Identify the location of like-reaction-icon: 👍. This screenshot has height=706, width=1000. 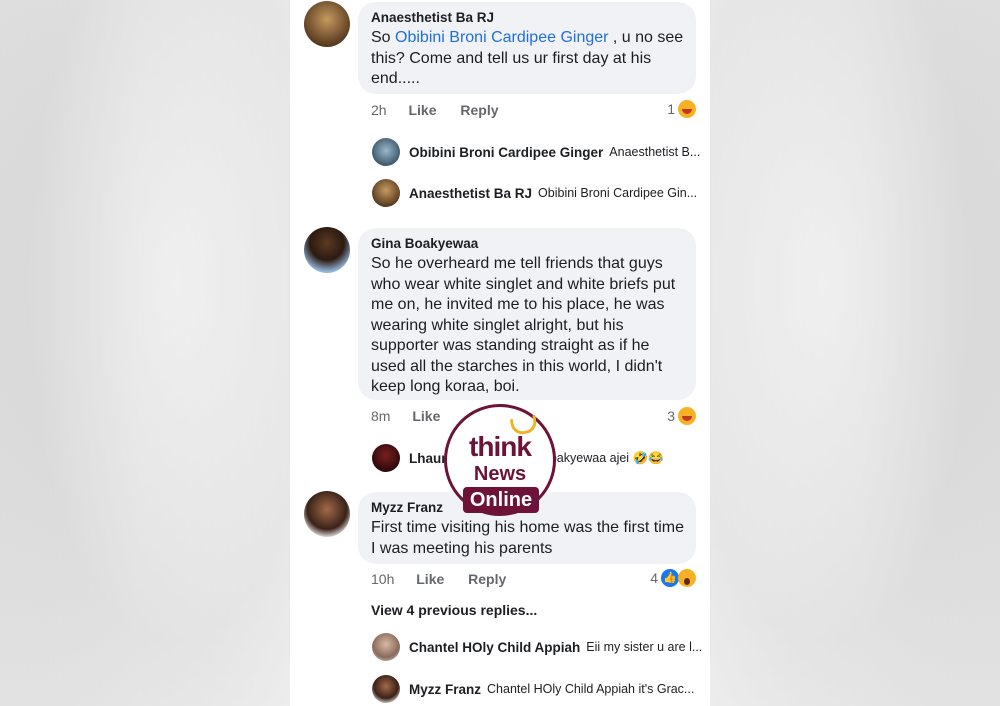
(670, 578).